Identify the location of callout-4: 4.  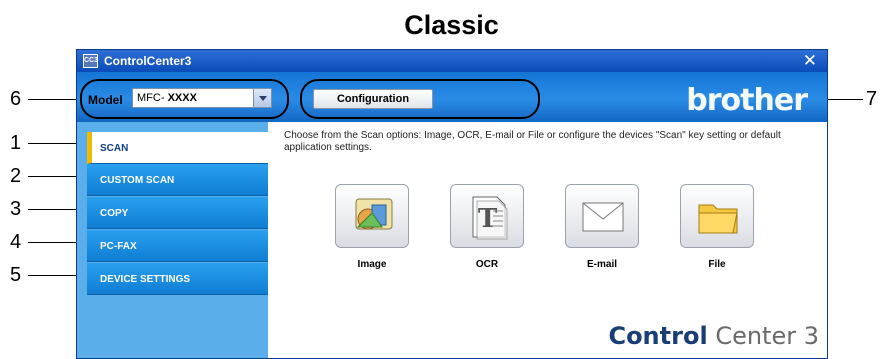
(16, 242).